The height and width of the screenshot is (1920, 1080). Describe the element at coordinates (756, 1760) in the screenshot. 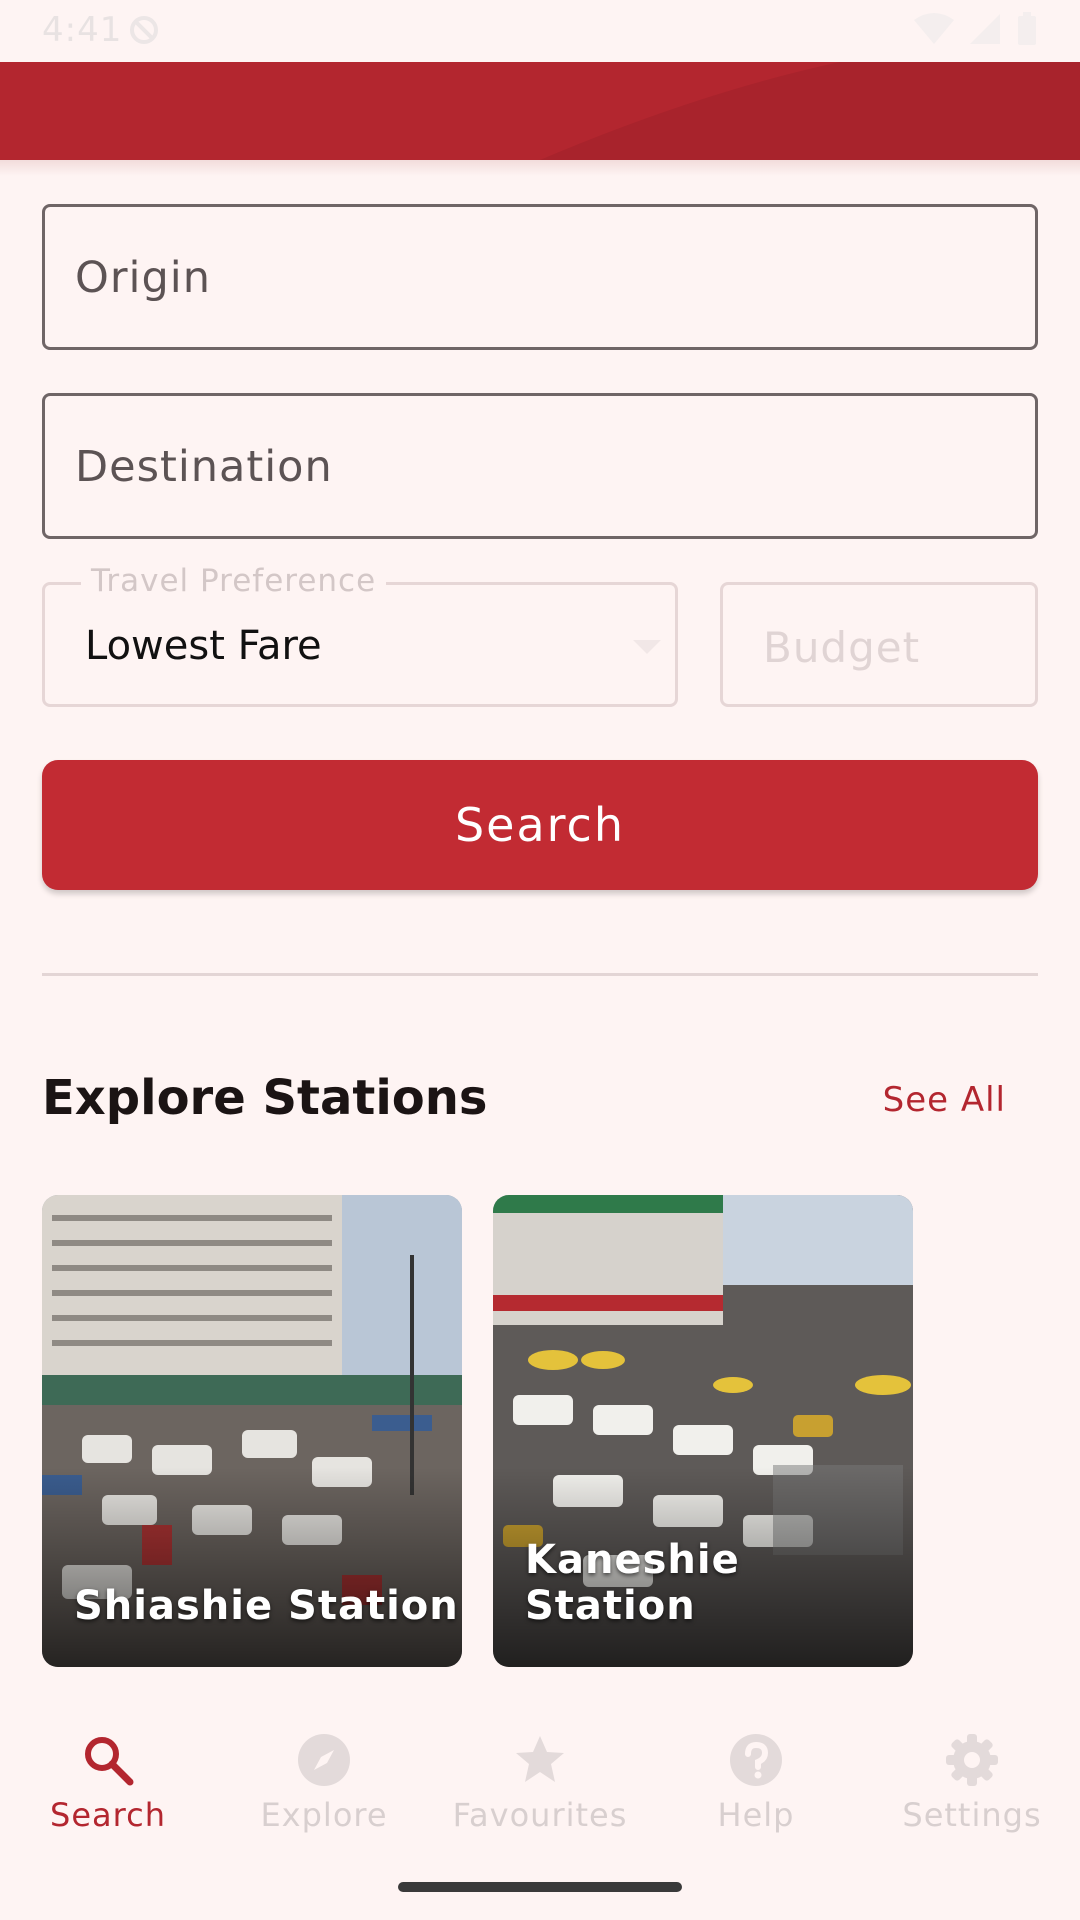

I see `help-icon` at that location.